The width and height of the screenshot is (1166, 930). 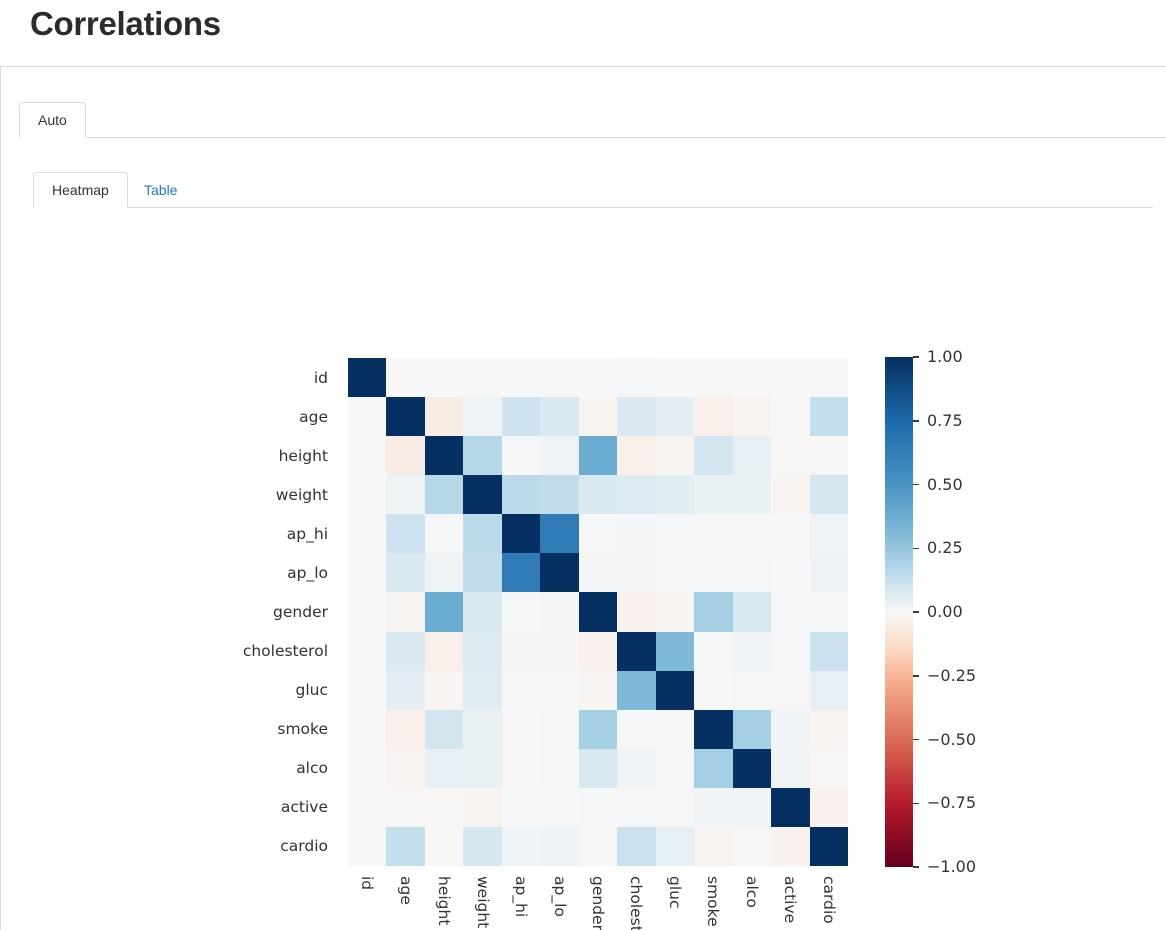 I want to click on heatmap-colorbar: 1.00 0.75 0.50 0.25 0.00 −0.25 −0.50 −0.75 −1.00, so click(x=955, y=612).